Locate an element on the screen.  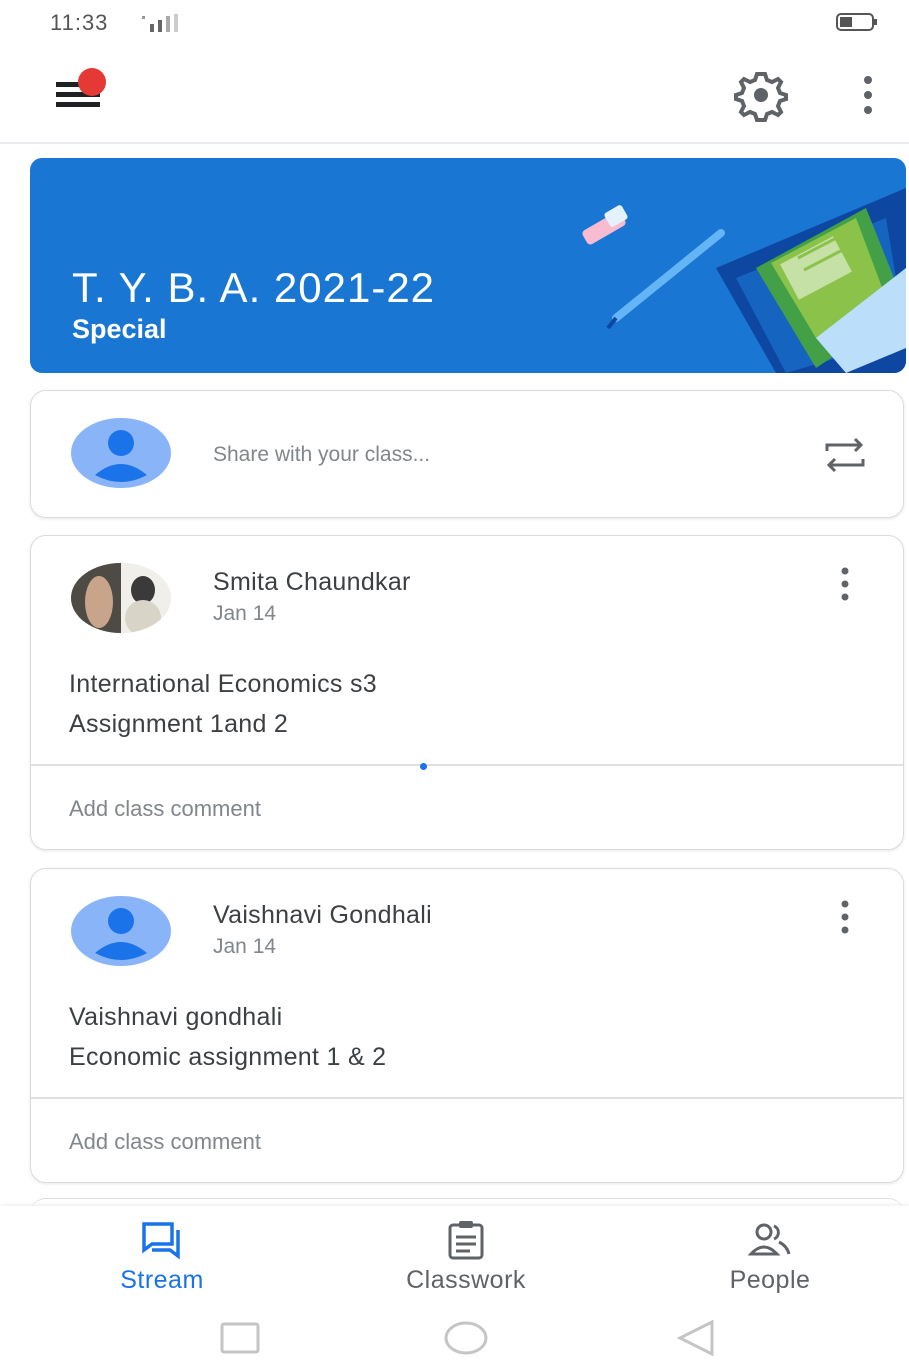
post-line: Vaishnavi gondhali is located at coordinates (176, 1017).